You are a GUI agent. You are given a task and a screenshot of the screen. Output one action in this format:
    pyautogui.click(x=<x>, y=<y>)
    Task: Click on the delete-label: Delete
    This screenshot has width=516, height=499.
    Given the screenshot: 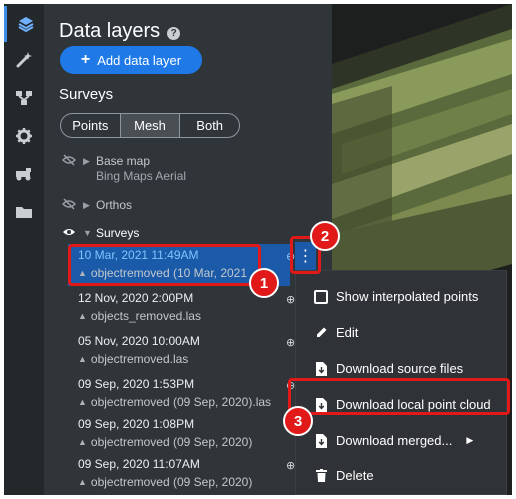 What is the action you would take?
    pyautogui.click(x=355, y=475)
    